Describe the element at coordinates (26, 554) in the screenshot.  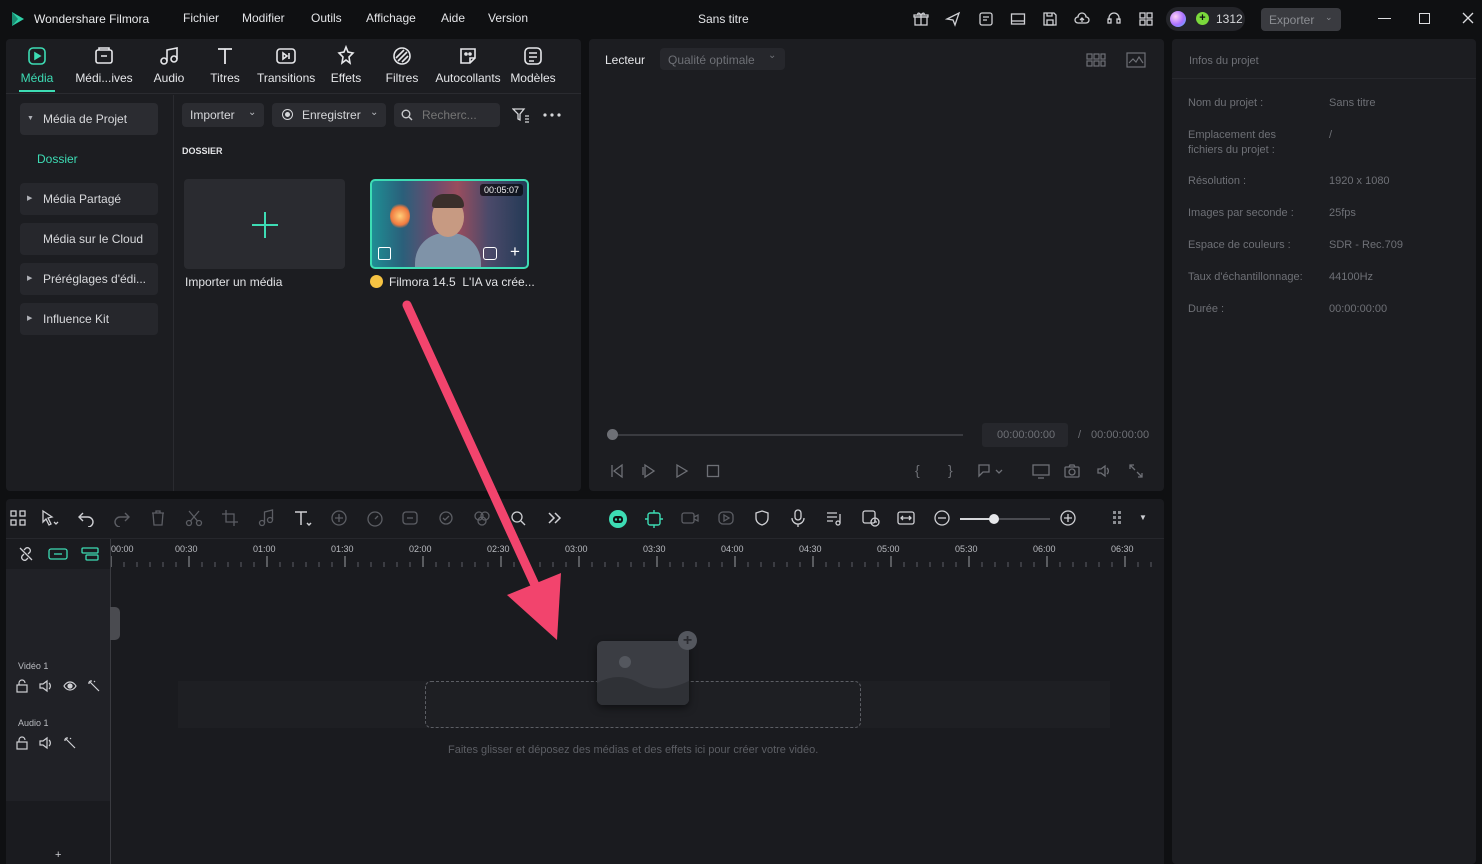
I see `unlink-icon` at that location.